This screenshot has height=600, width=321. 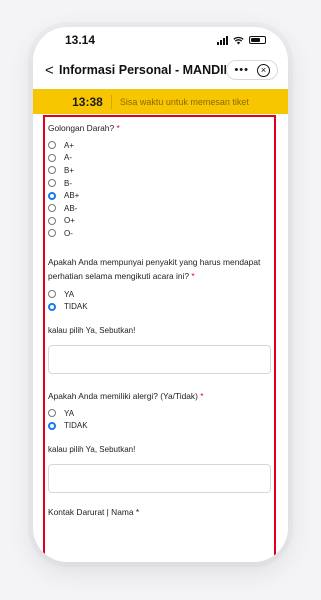 I want to click on nav-actions-capsule: ••• ×, so click(x=252, y=70).